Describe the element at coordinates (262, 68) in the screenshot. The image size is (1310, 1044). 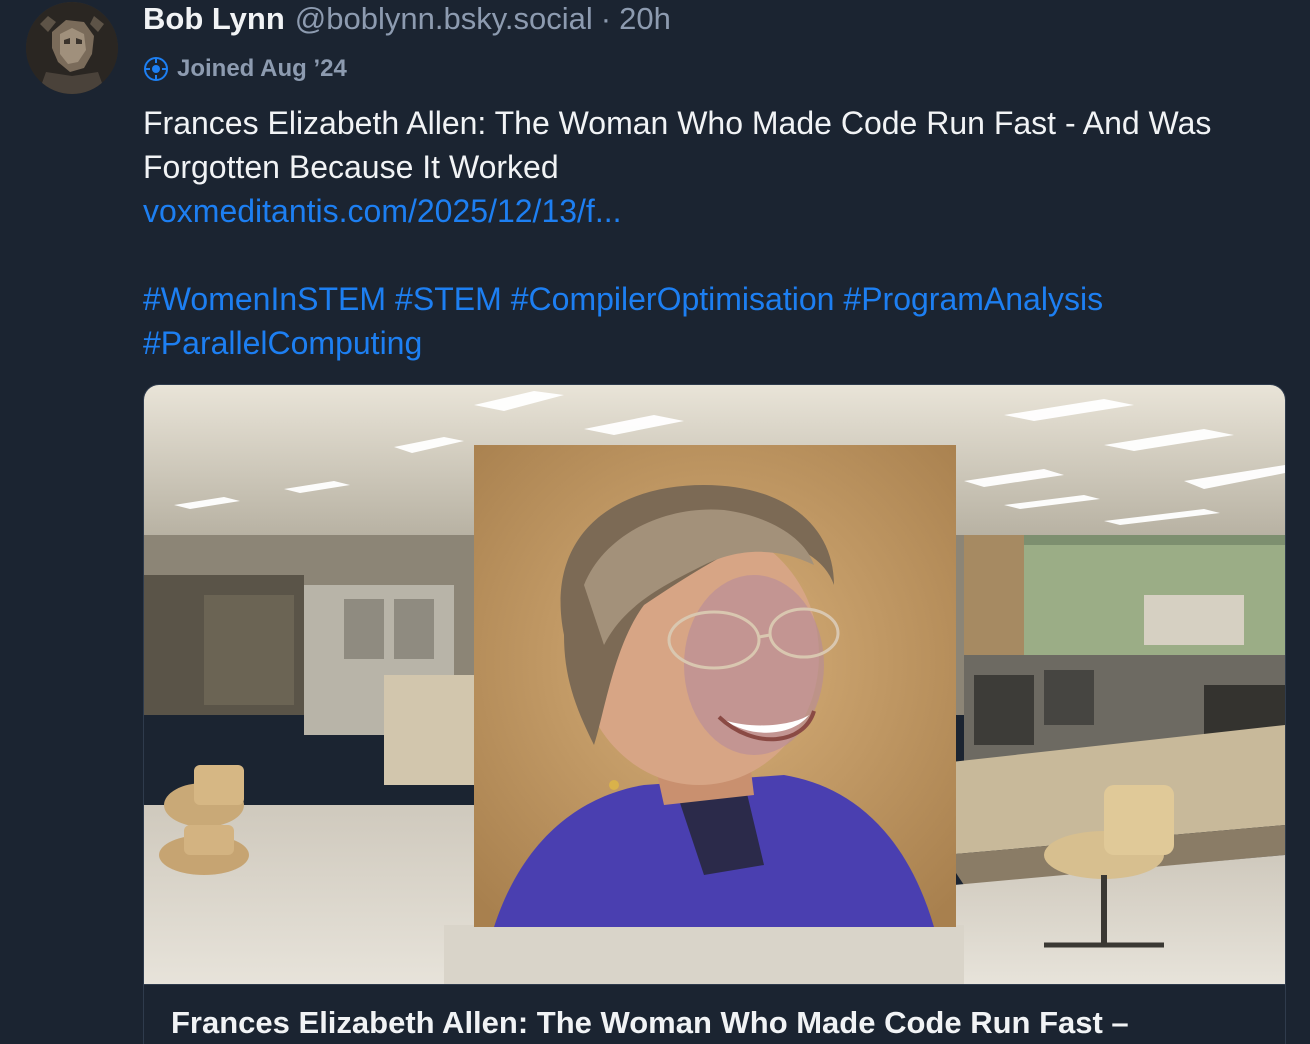
I see `joined-text: Joined Aug ’24` at that location.